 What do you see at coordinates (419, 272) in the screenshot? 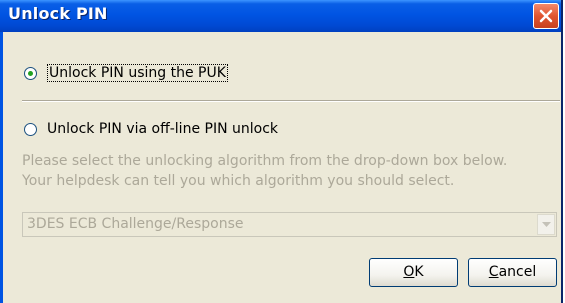
I see `ok-label-rest: K` at bounding box center [419, 272].